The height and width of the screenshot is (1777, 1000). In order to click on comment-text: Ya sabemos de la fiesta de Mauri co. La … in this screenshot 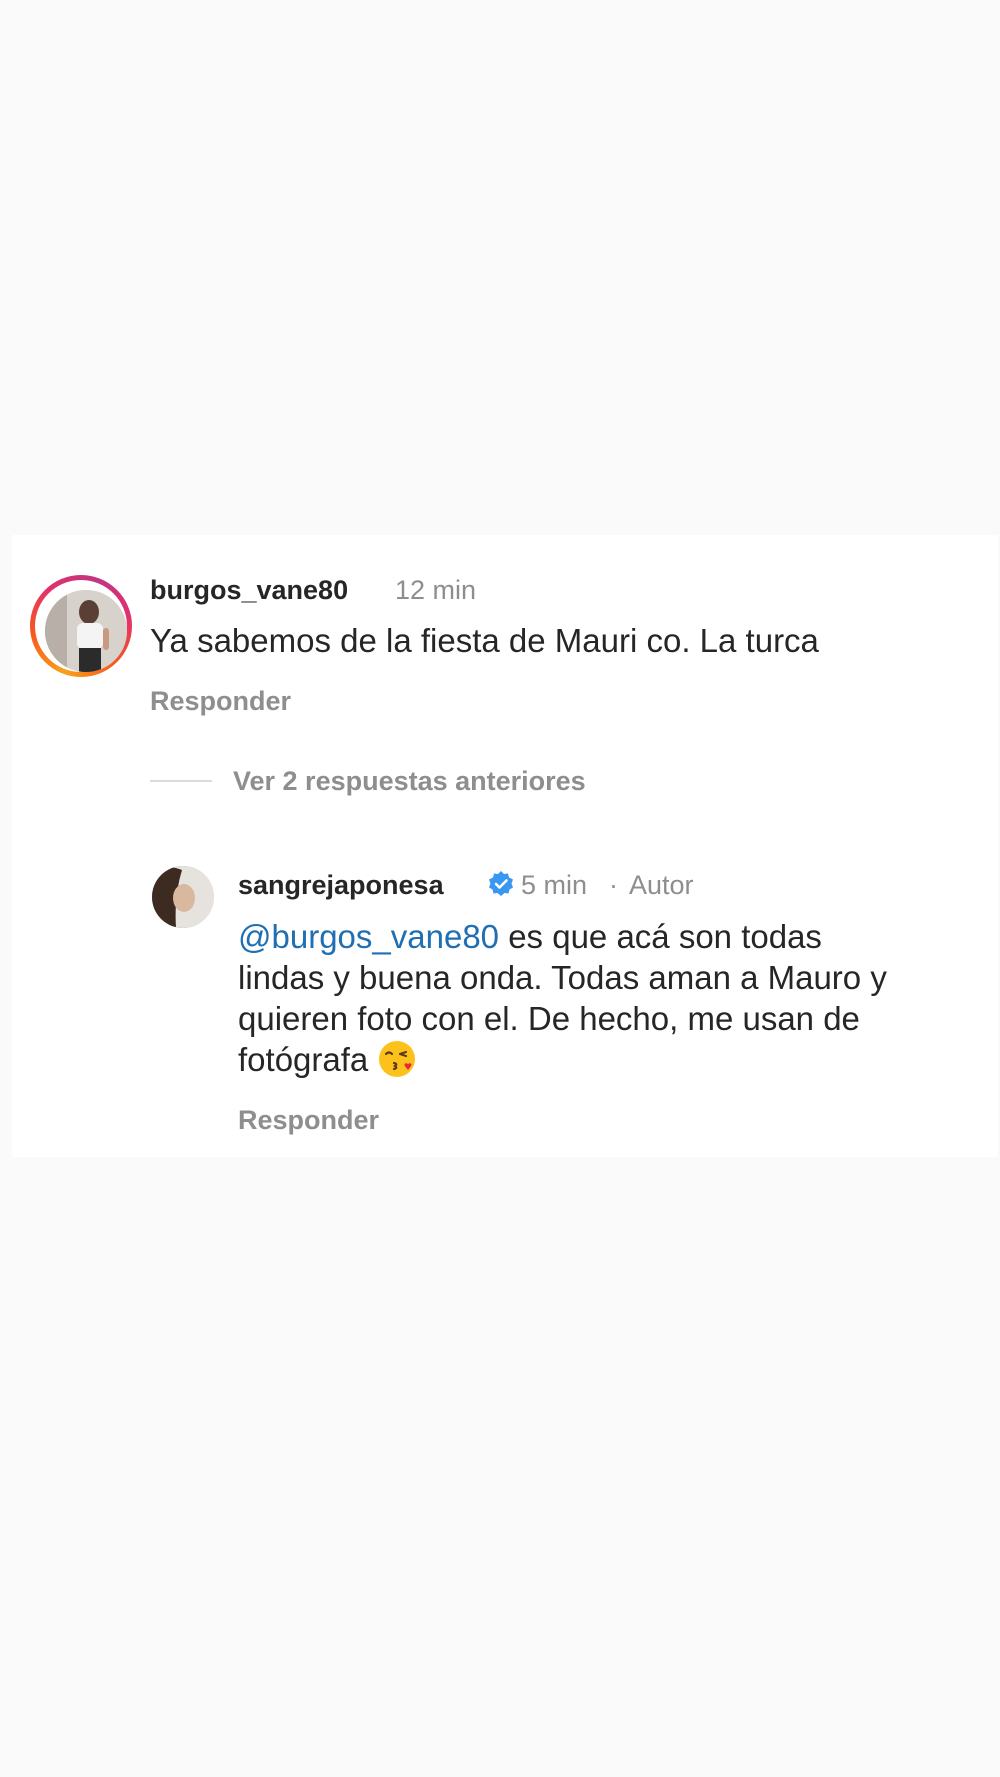, I will do `click(484, 640)`.